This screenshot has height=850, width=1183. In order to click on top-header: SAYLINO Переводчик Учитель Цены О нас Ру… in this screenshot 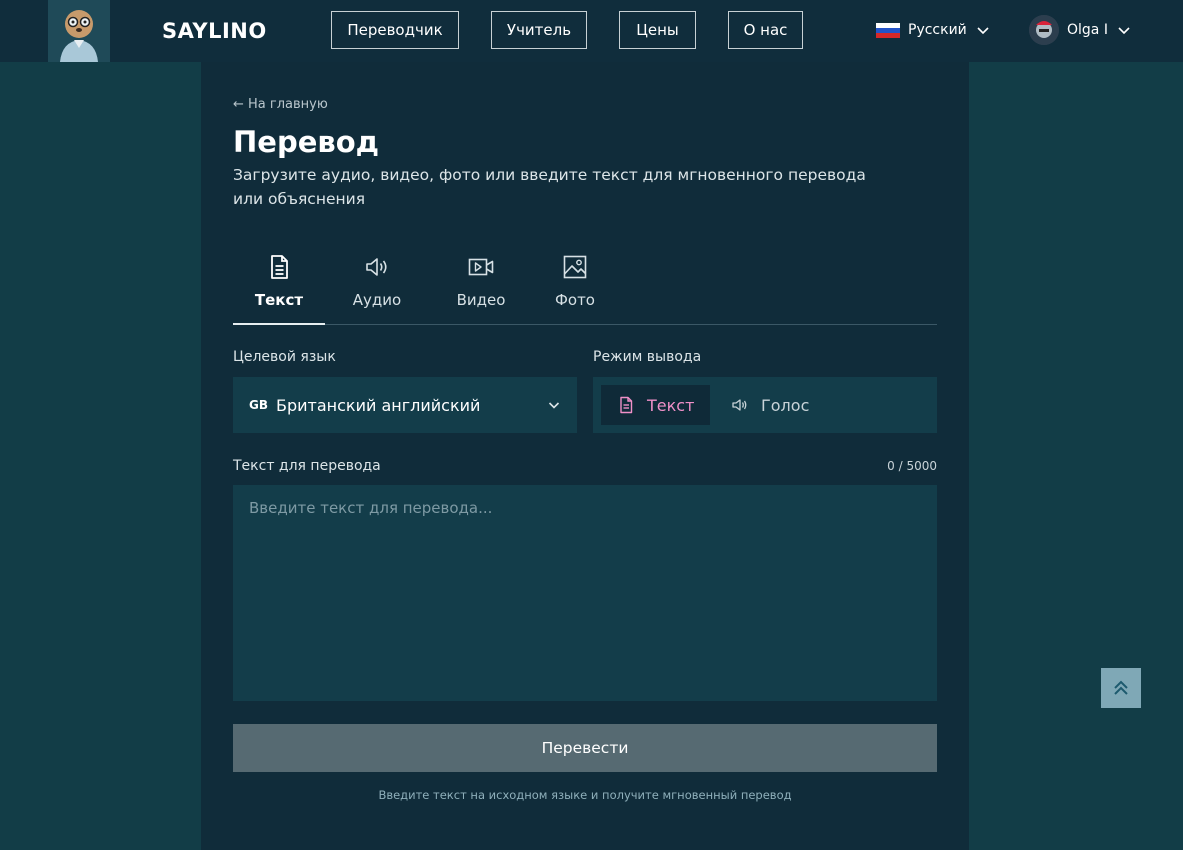, I will do `click(591, 31)`.